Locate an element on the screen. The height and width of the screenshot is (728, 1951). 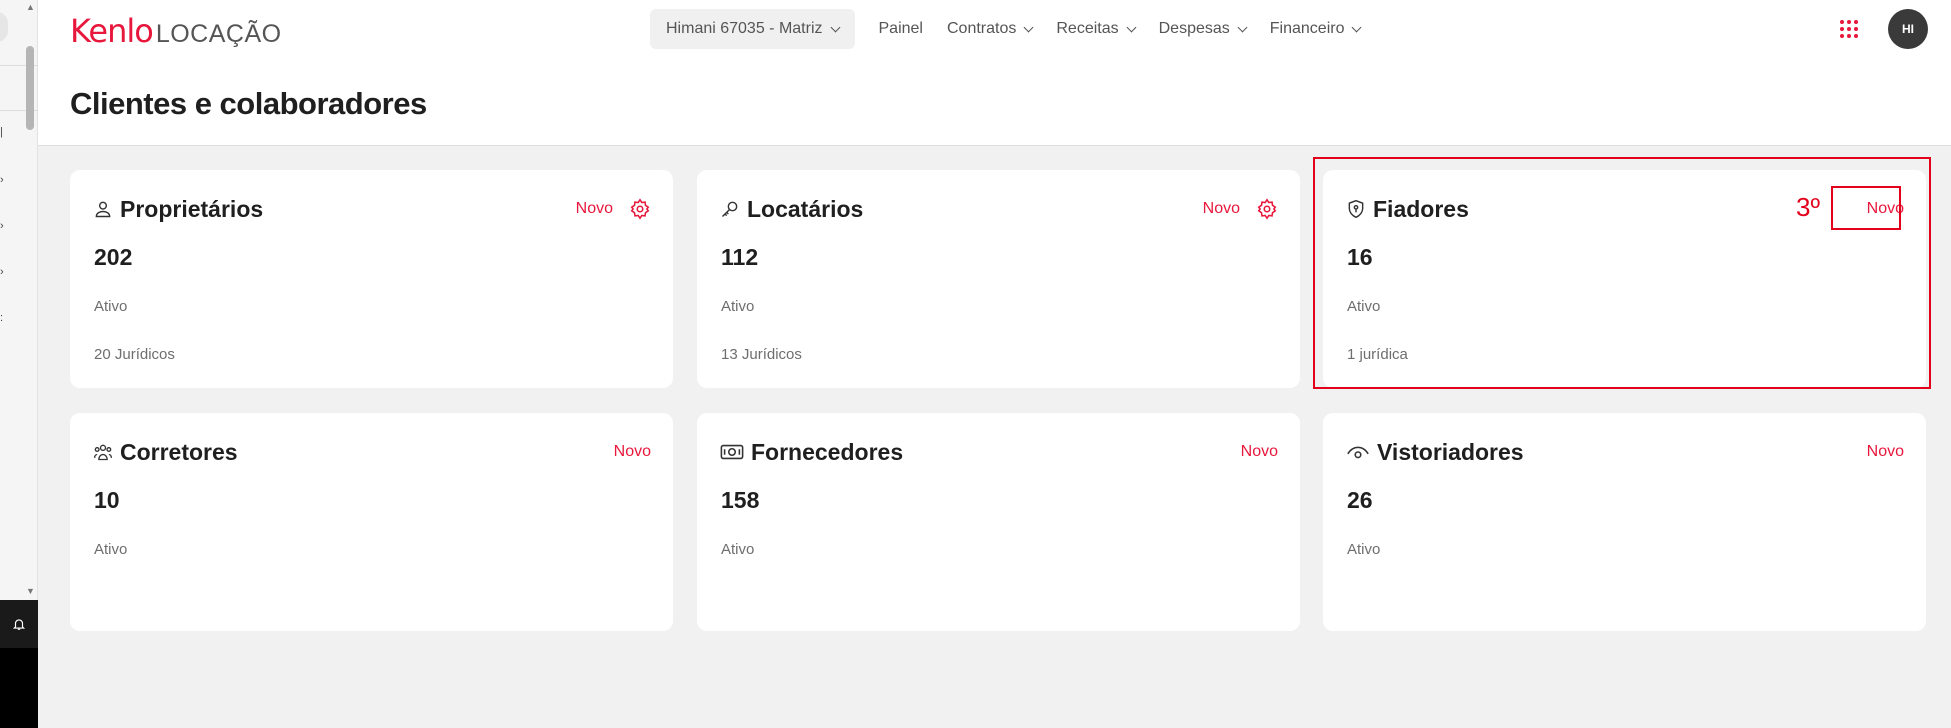
apps-grid-icon is located at coordinates (1849, 29).